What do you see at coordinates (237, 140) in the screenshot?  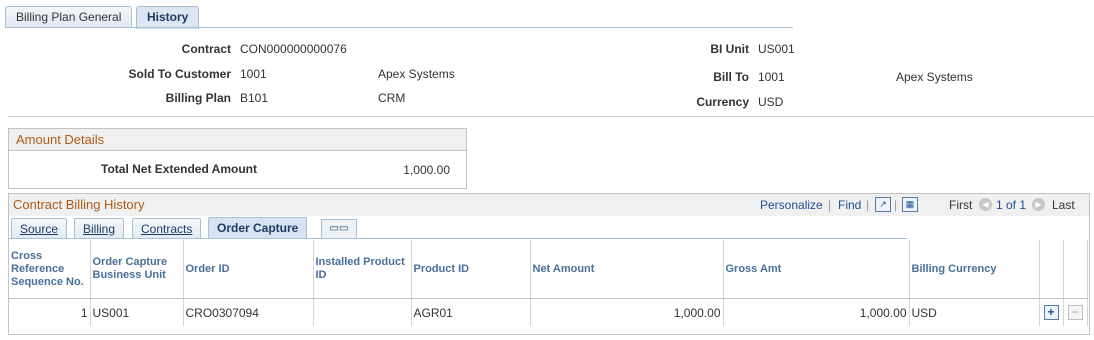 I see `amount-details-title: Amount Details` at bounding box center [237, 140].